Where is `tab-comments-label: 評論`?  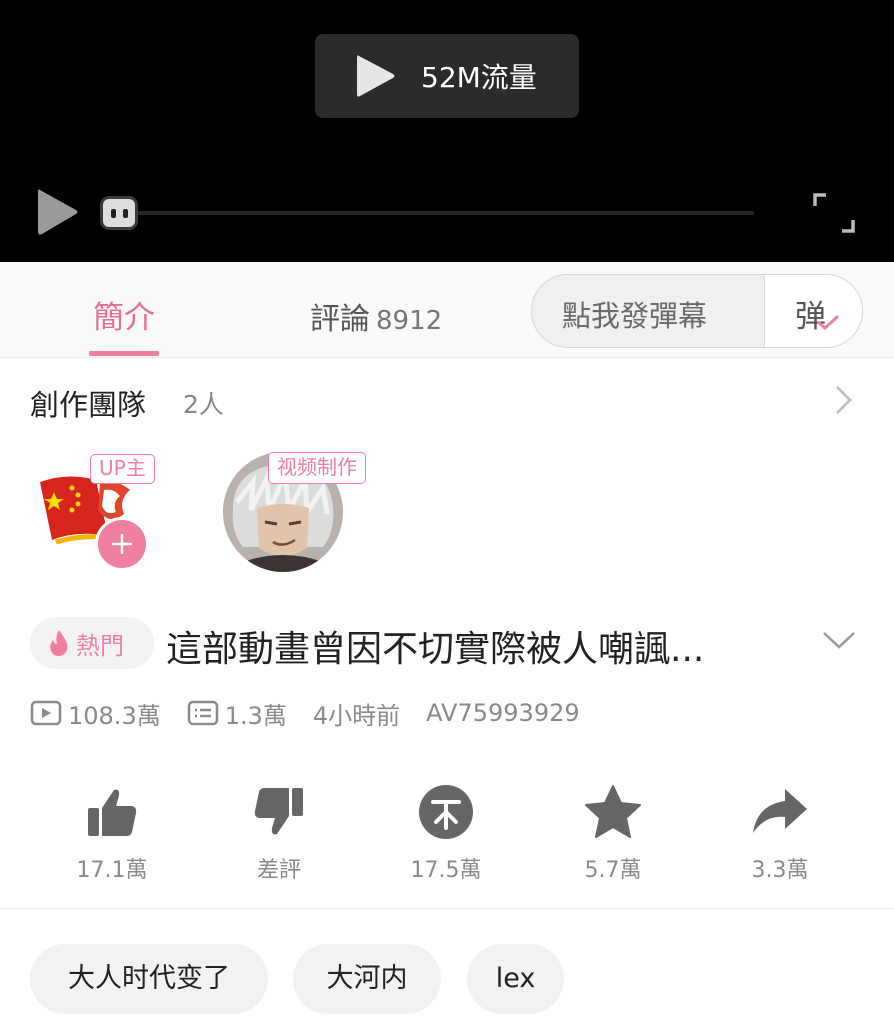
tab-comments-label: 評論 is located at coordinates (340, 319).